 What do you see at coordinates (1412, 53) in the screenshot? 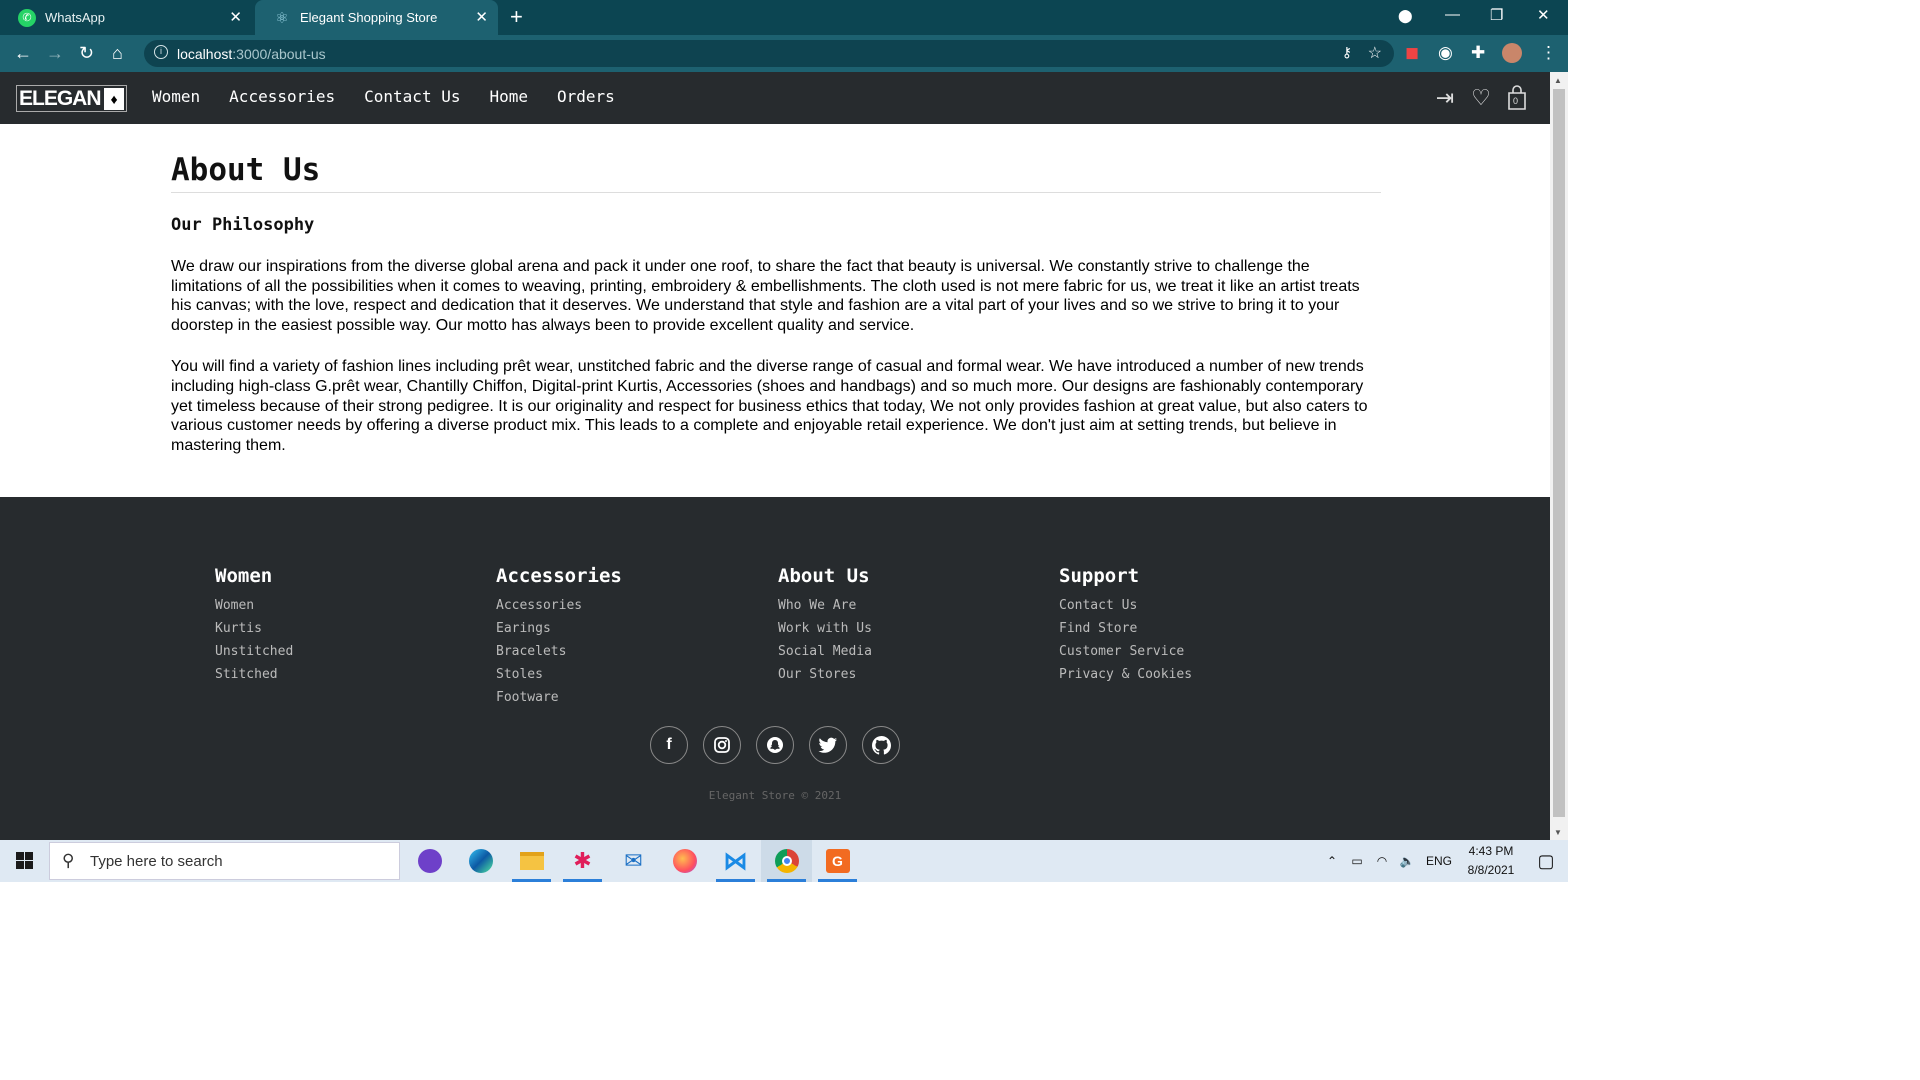
I see `extension-icon: ◼` at bounding box center [1412, 53].